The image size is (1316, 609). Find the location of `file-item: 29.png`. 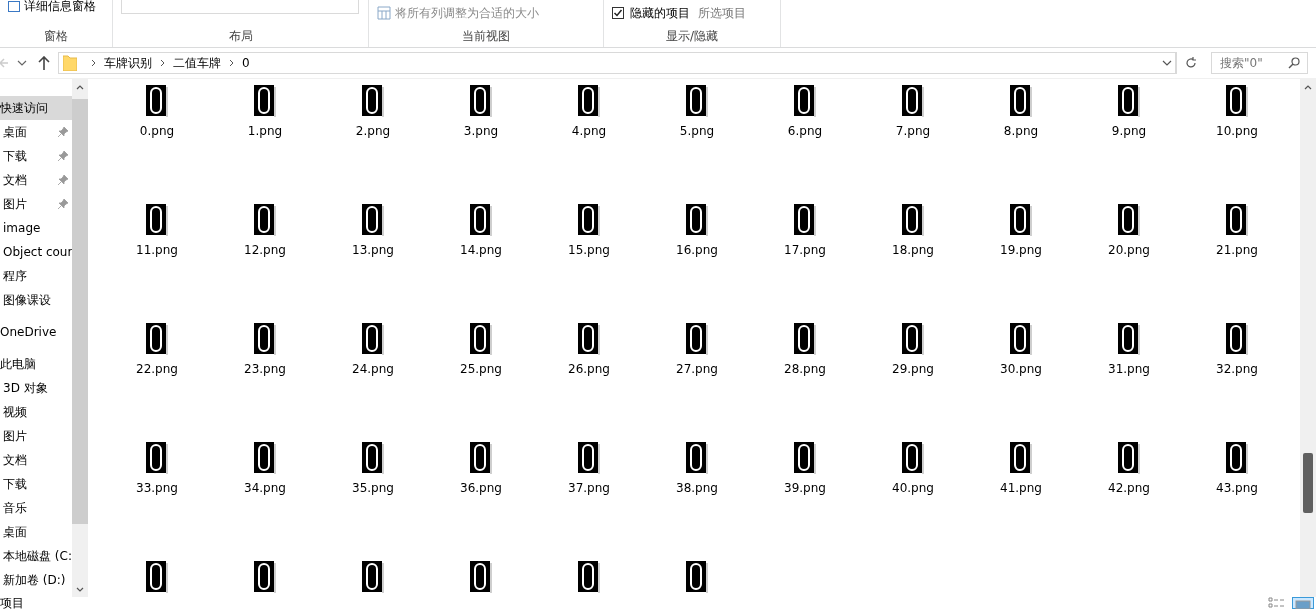

file-item: 29.png is located at coordinates (913, 350).